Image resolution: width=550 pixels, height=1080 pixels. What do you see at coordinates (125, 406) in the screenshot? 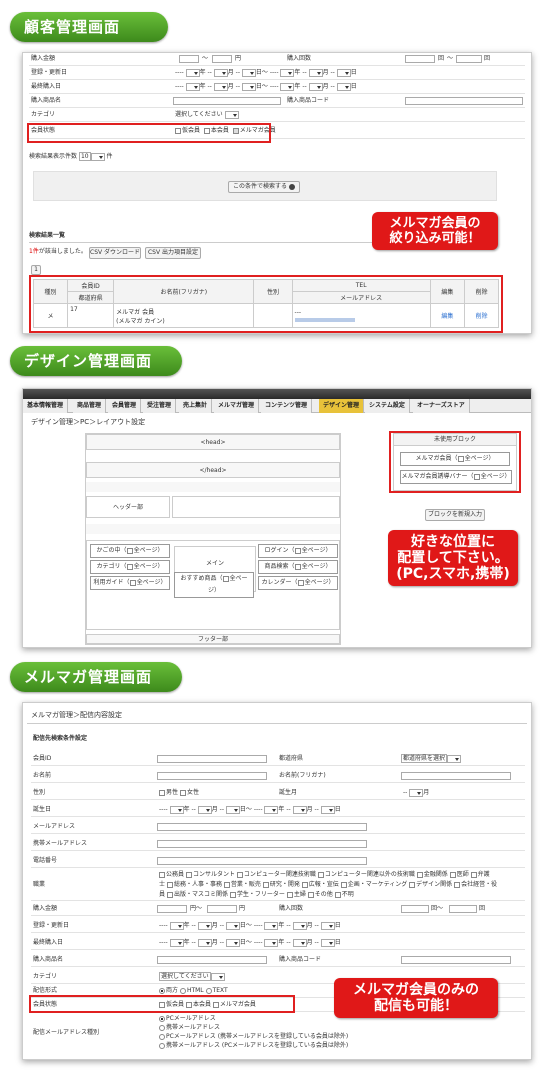
I see `tab-members: 会員管理` at bounding box center [125, 406].